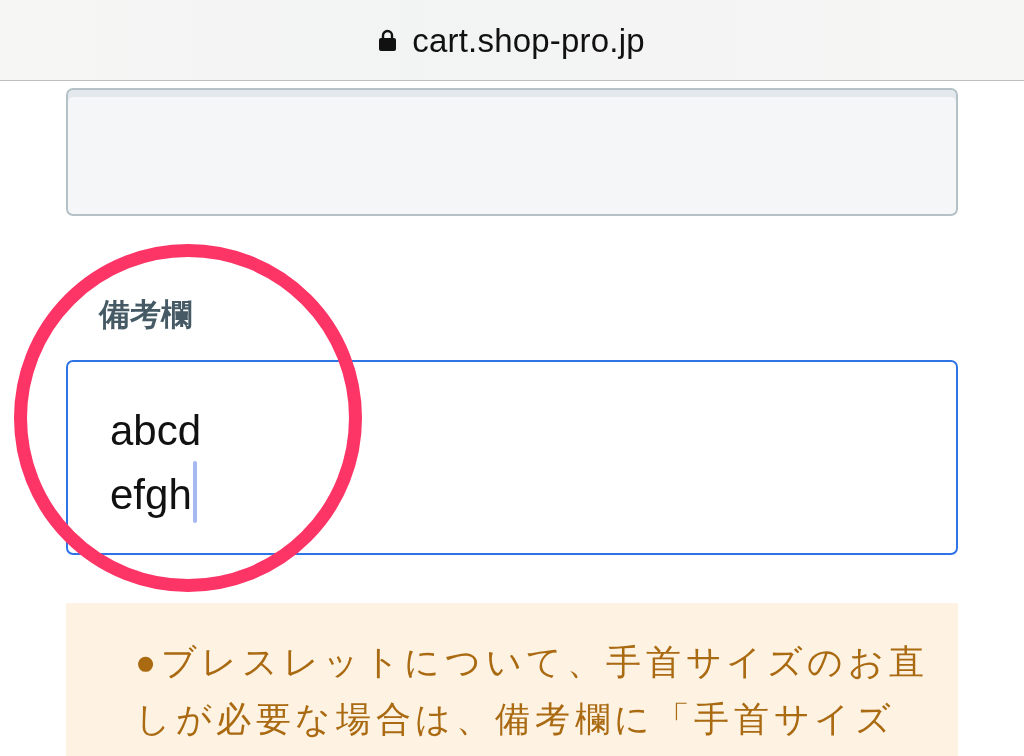 This screenshot has width=1024, height=756. Describe the element at coordinates (145, 314) in the screenshot. I see `field-label: 備考欄` at that location.